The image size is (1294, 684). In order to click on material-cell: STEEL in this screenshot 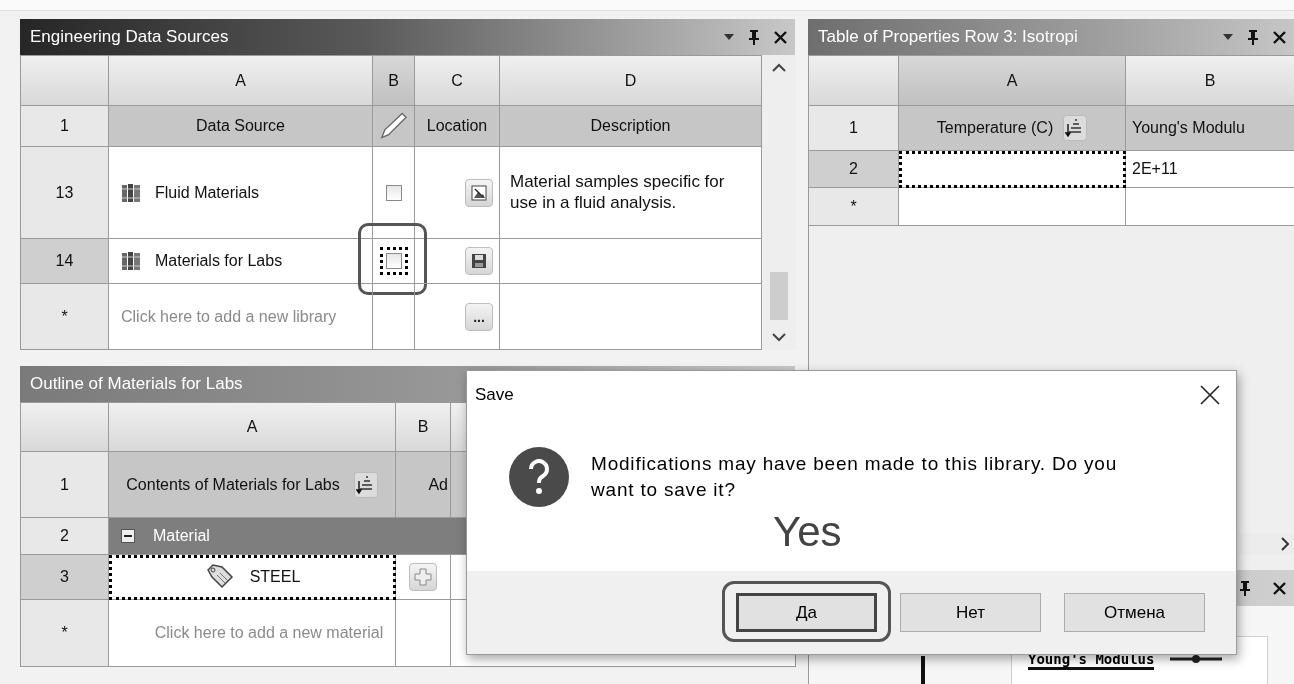, I will do `click(252, 577)`.